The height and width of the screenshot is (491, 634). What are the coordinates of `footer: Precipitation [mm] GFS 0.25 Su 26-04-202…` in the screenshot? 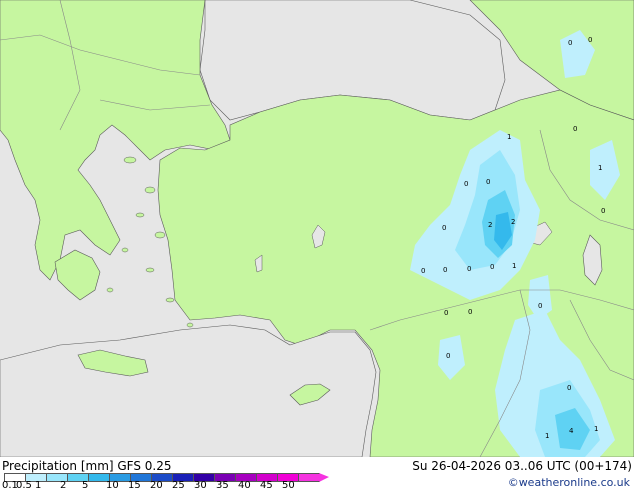 It's located at (317, 474).